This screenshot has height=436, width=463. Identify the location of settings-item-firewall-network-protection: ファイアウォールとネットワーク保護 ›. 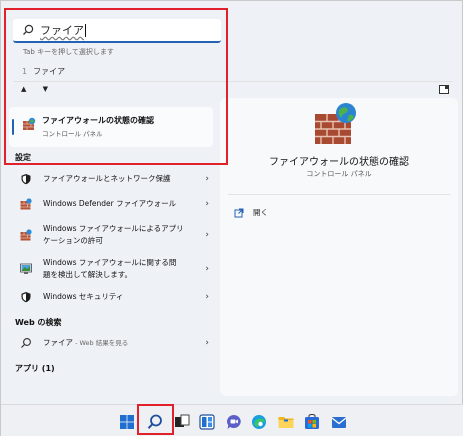
(111, 179).